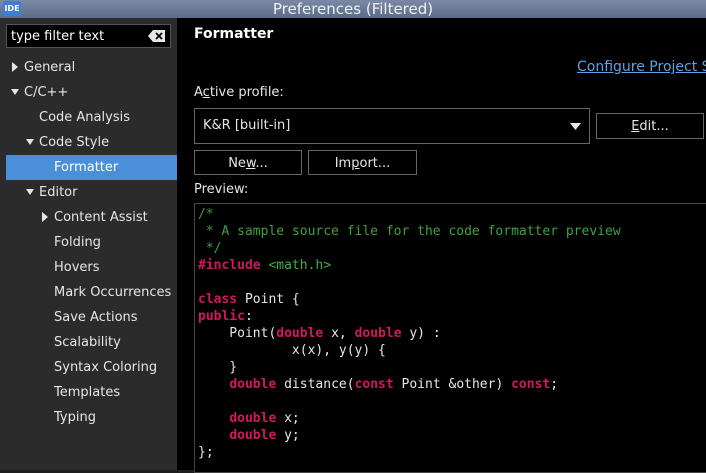 This screenshot has width=706, height=473. Describe the element at coordinates (239, 92) in the screenshot. I see `active-profile-label: Active profile:` at that location.